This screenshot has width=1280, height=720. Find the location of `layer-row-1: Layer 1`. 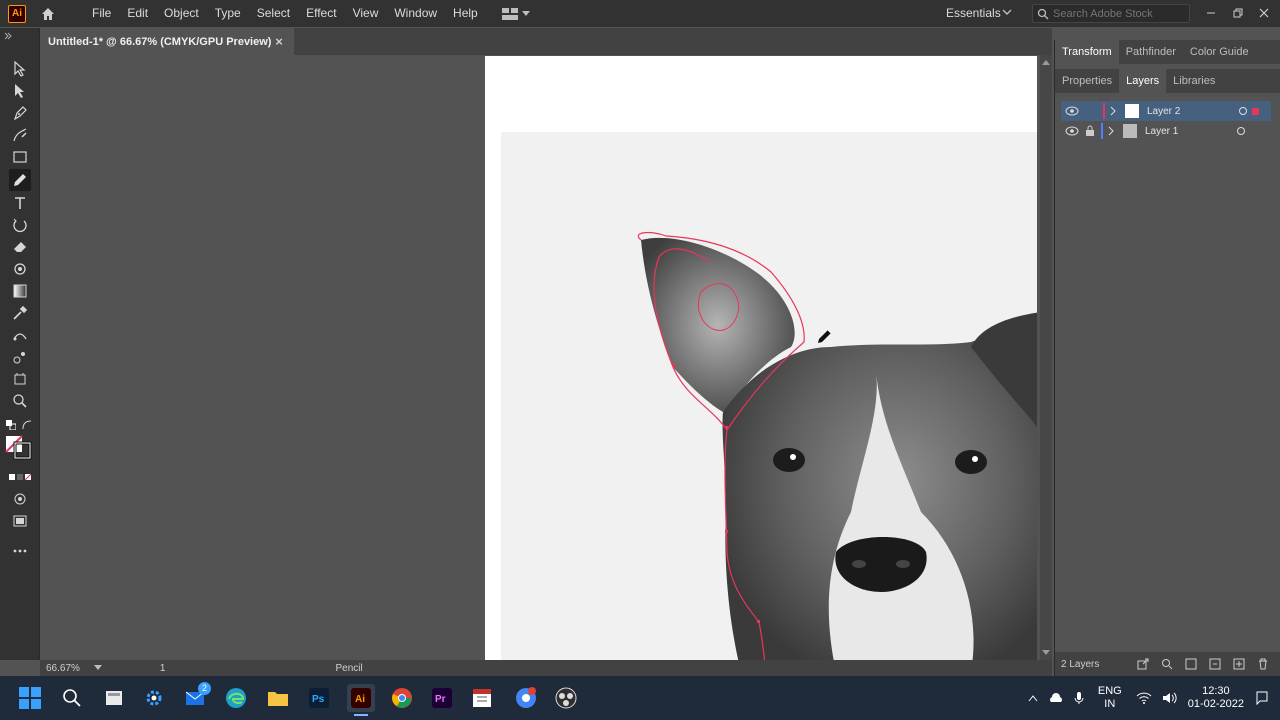

layer-row-1: Layer 1 is located at coordinates (1166, 131).